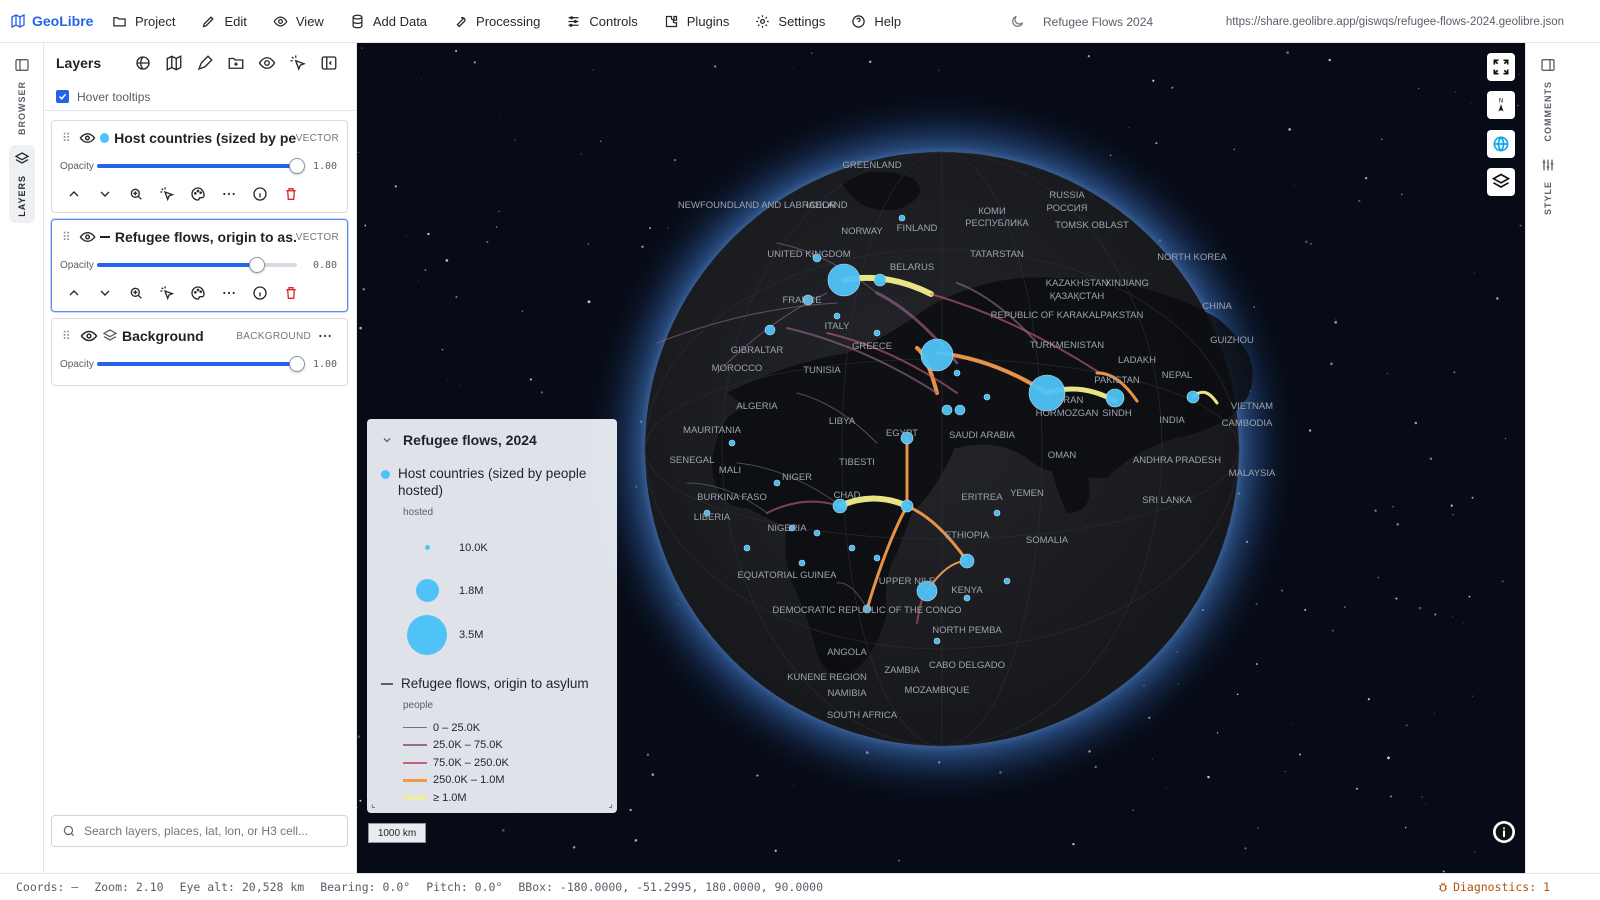 Image resolution: width=1600 pixels, height=900 pixels. I want to click on menu-plugins: Plugins, so click(698, 21).